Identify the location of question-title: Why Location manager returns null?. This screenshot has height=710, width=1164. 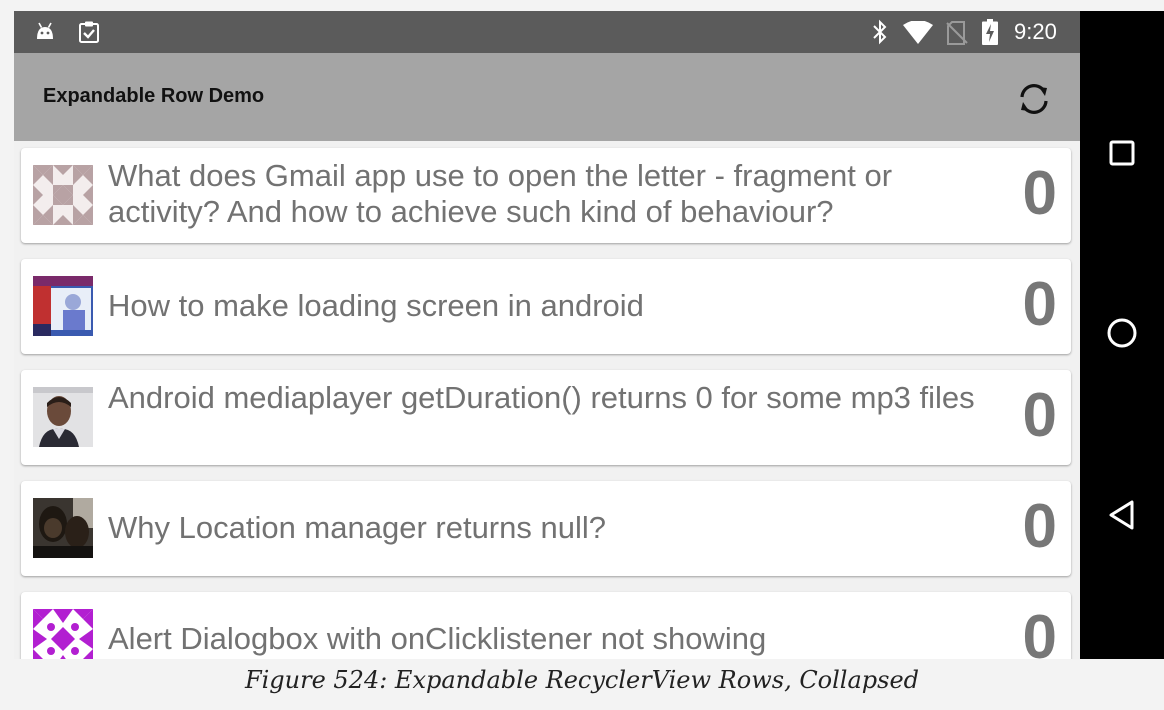
(357, 527).